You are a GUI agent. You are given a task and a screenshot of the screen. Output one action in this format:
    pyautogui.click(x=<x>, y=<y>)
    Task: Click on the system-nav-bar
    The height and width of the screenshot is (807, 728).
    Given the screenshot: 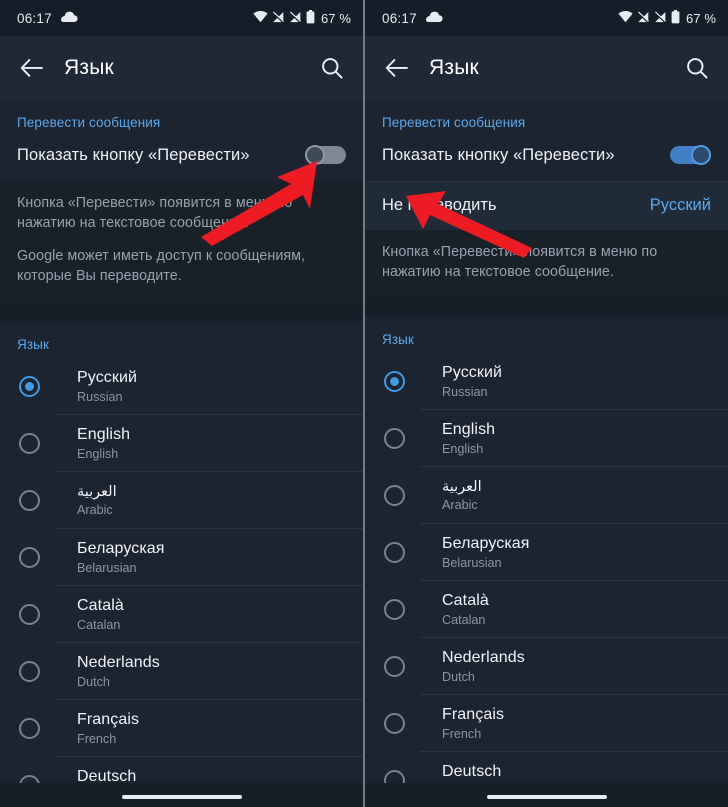 What is the action you would take?
    pyautogui.click(x=546, y=795)
    